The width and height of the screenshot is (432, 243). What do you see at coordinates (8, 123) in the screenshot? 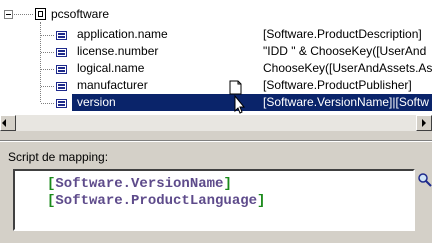
I see `scroll-left-button` at bounding box center [8, 123].